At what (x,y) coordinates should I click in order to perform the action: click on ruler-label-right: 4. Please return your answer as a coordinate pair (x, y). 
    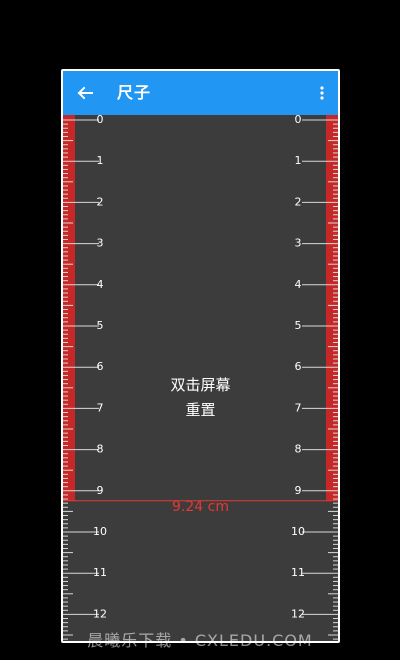
    Looking at the image, I should click on (298, 284).